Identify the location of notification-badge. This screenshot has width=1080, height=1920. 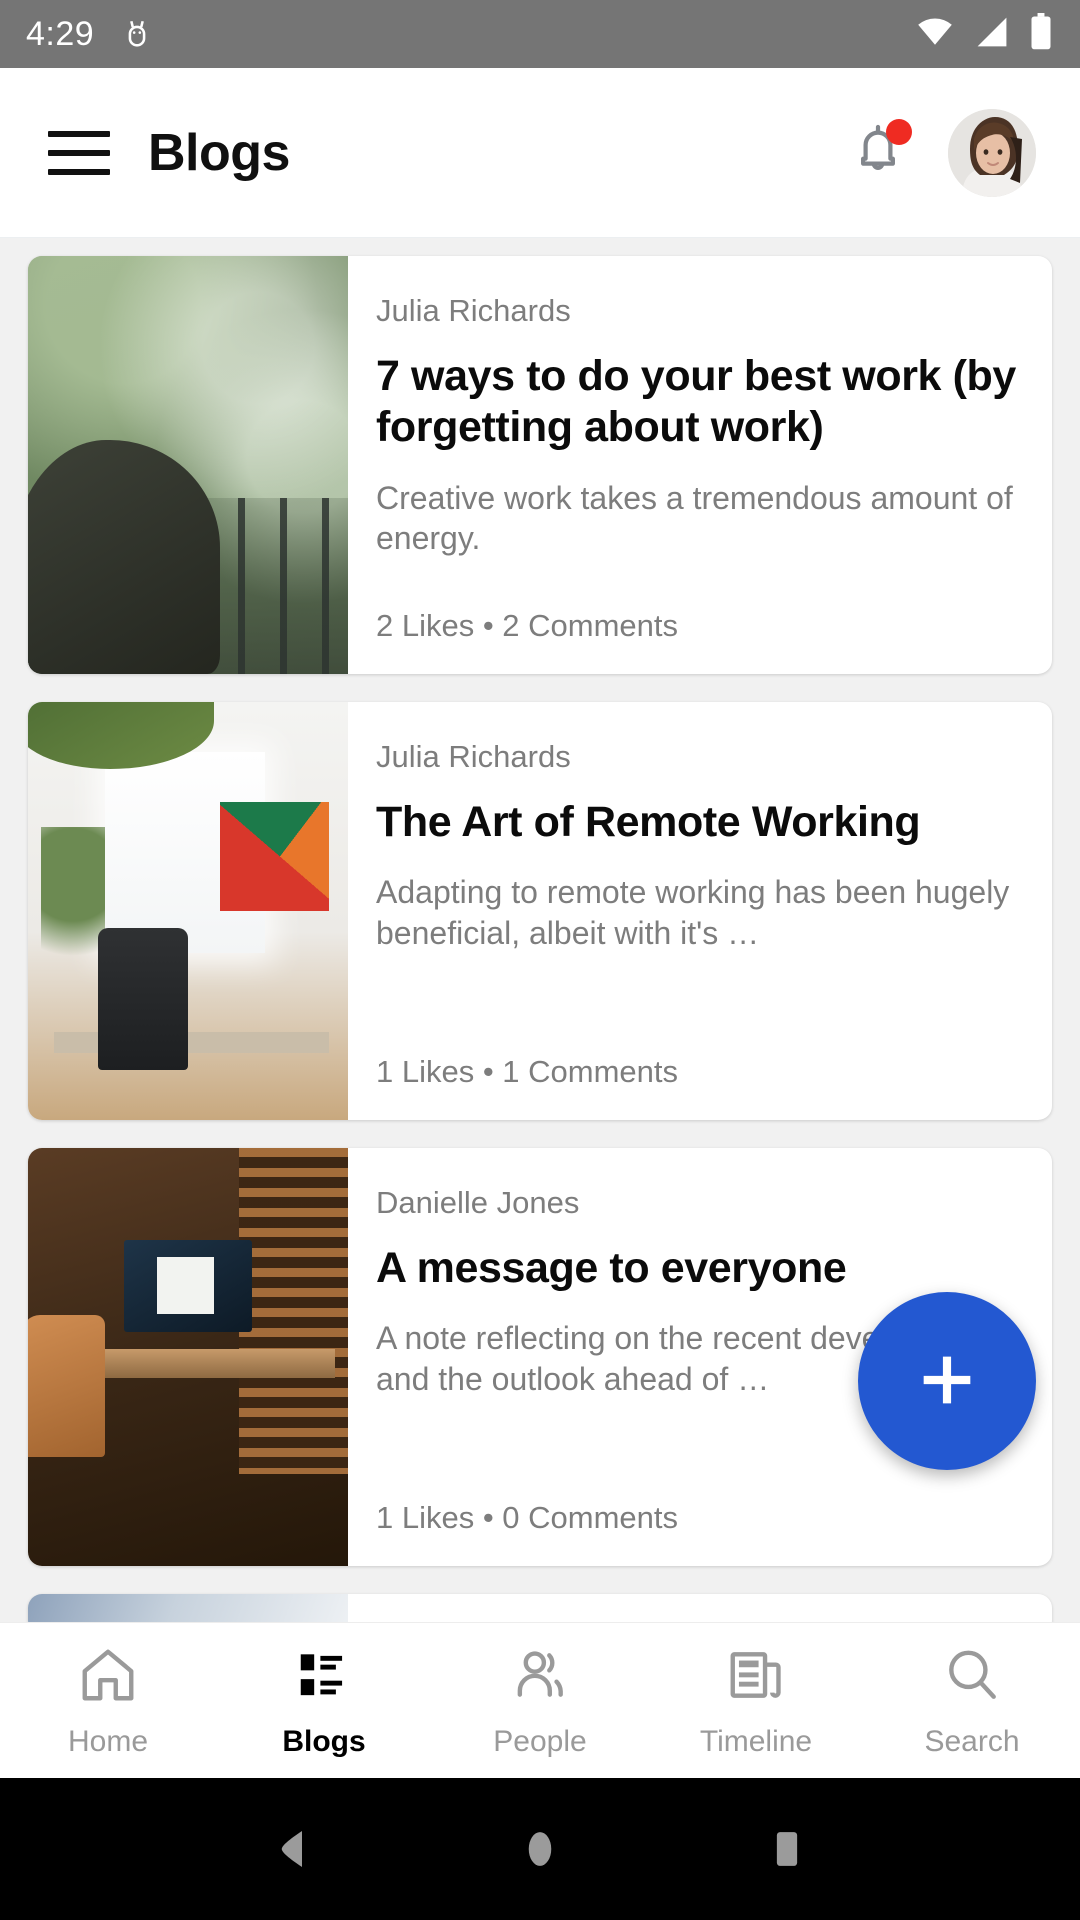
(899, 131).